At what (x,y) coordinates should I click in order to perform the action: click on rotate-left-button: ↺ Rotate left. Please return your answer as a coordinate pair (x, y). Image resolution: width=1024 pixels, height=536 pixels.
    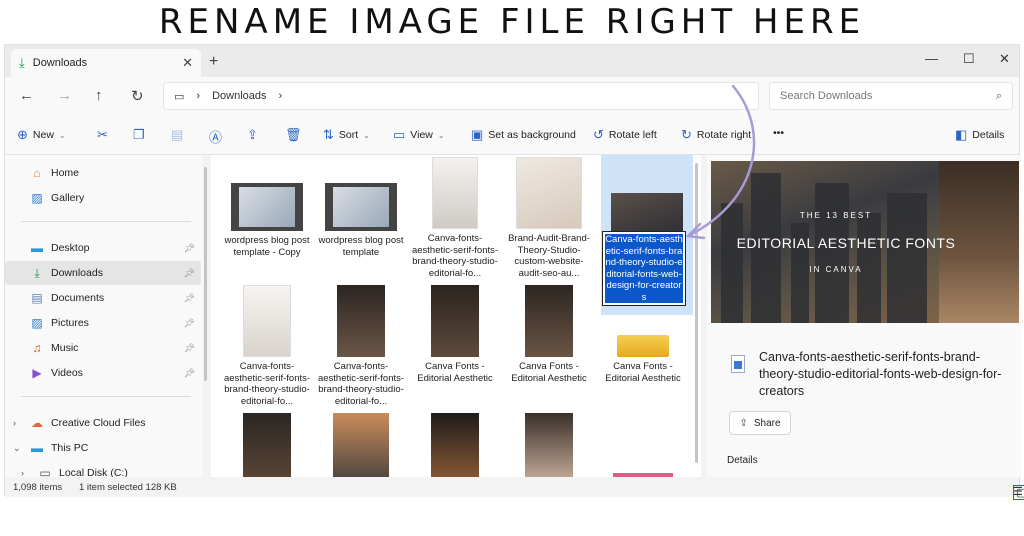
    Looking at the image, I should click on (625, 135).